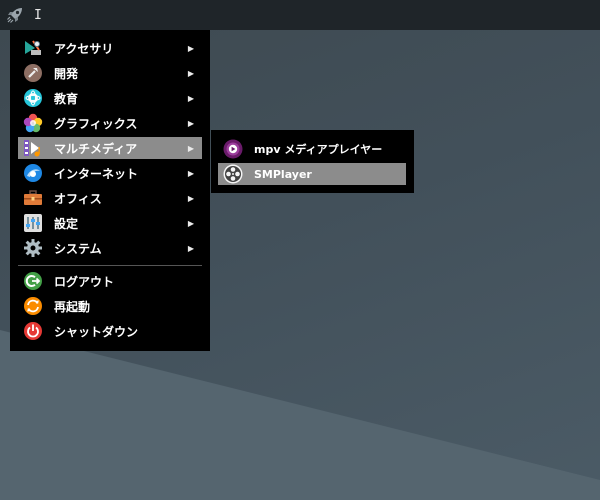  I want to click on menu-item-development: 開発 ▶, so click(110, 73).